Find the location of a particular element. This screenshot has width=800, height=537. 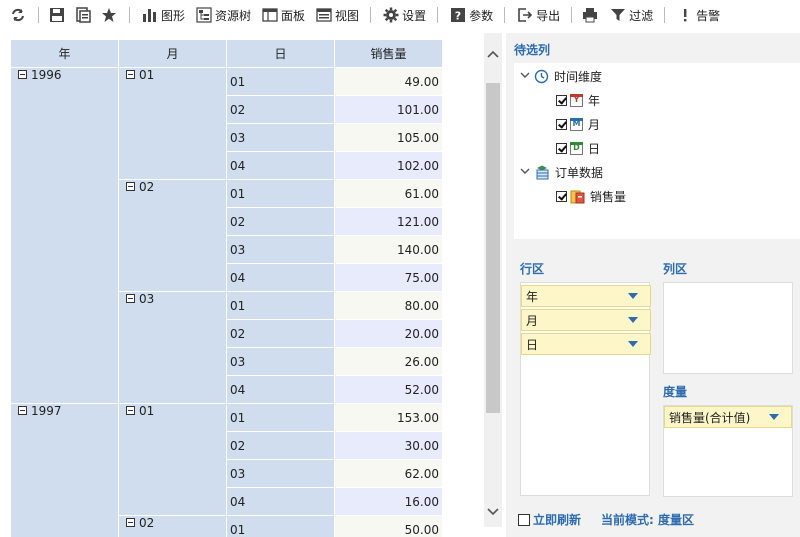

resource-tree-button-label: 资源树 is located at coordinates (233, 15).